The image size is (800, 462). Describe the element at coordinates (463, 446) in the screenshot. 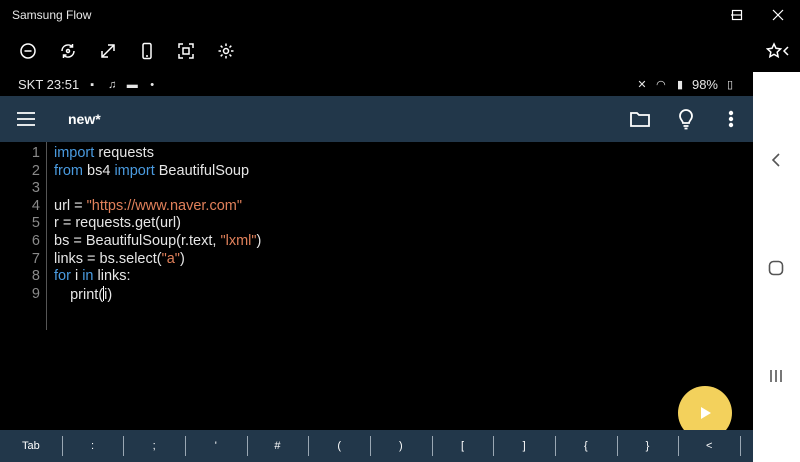

I see `symbol-key: [` at that location.